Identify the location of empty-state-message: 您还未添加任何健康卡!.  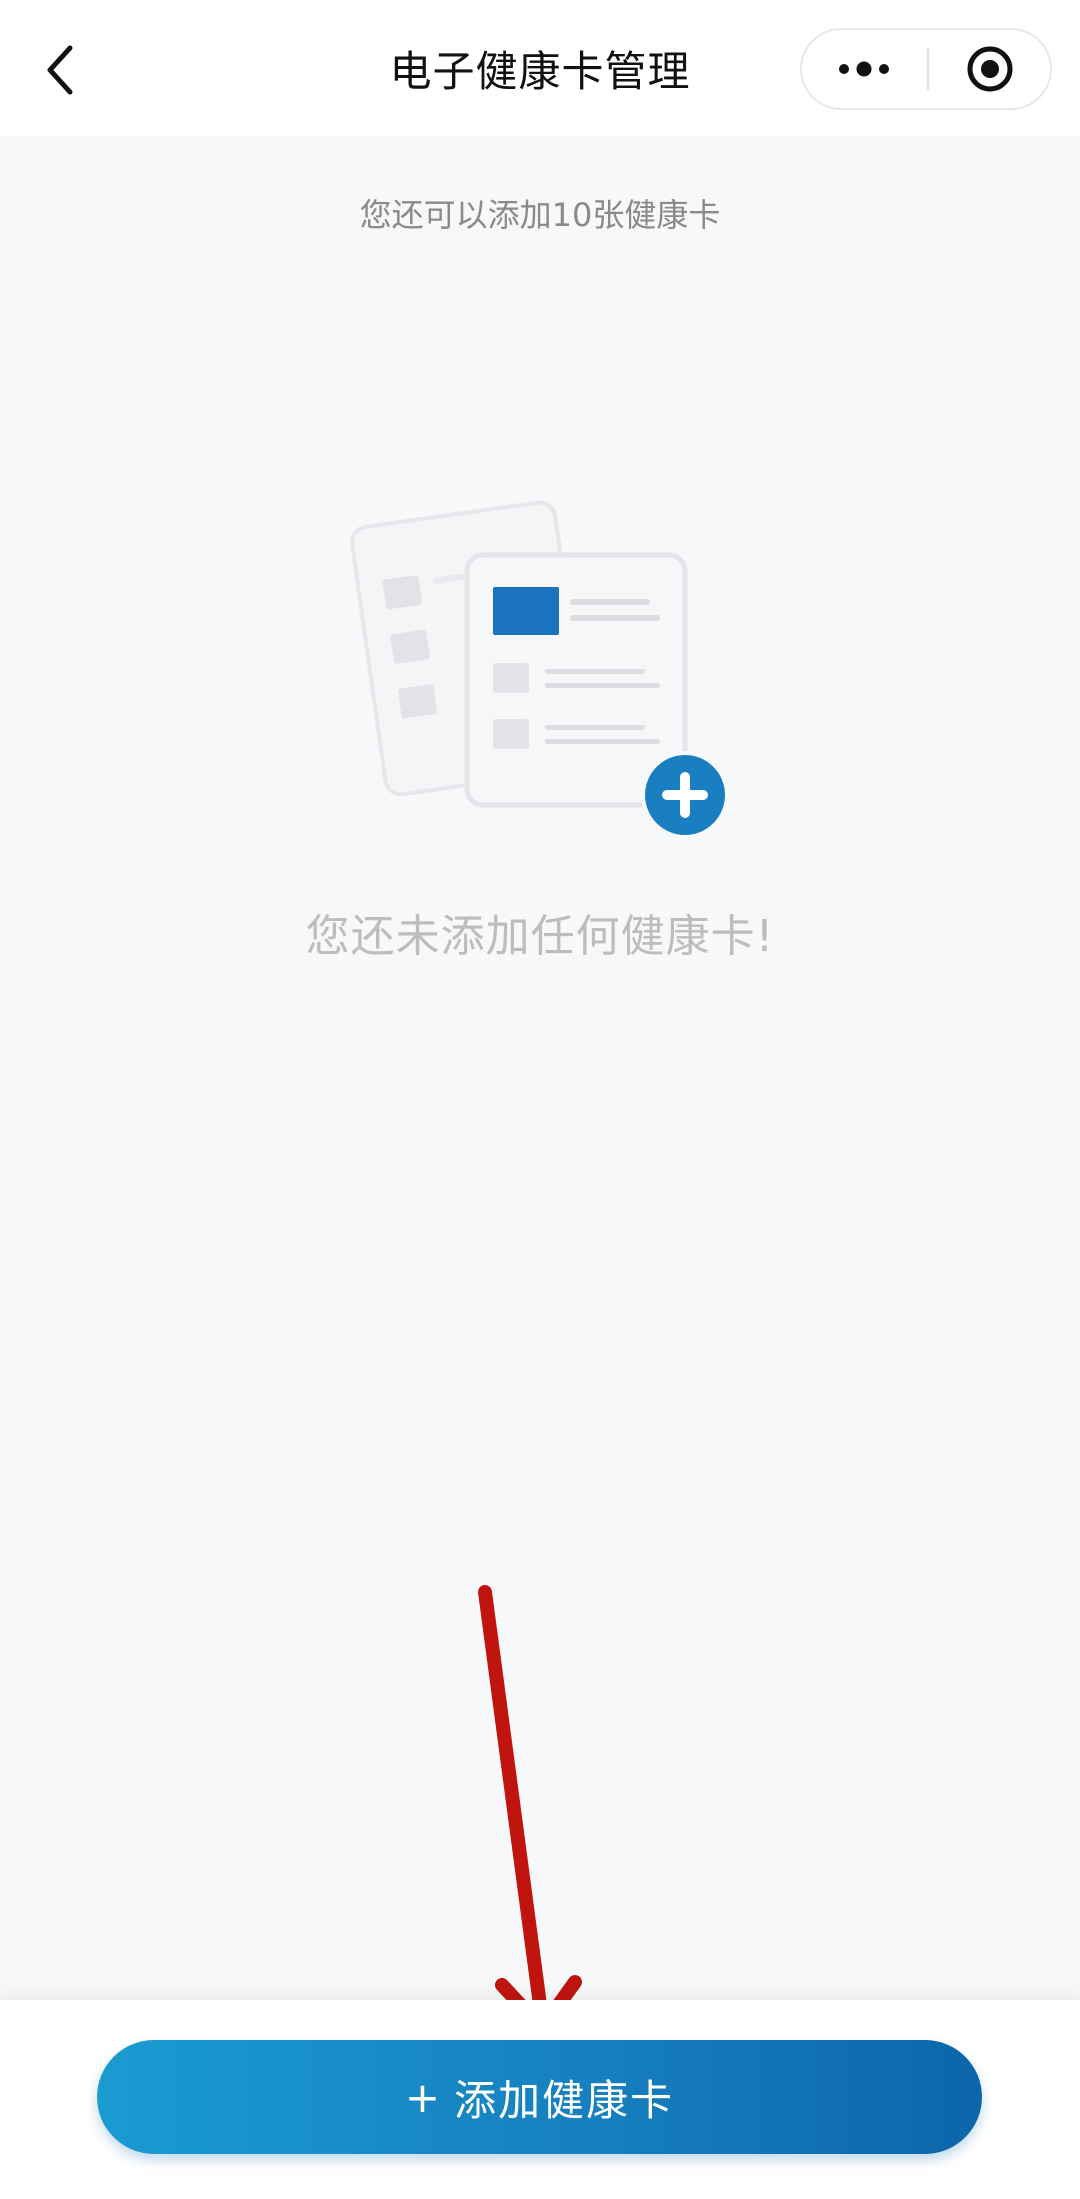
(540, 936).